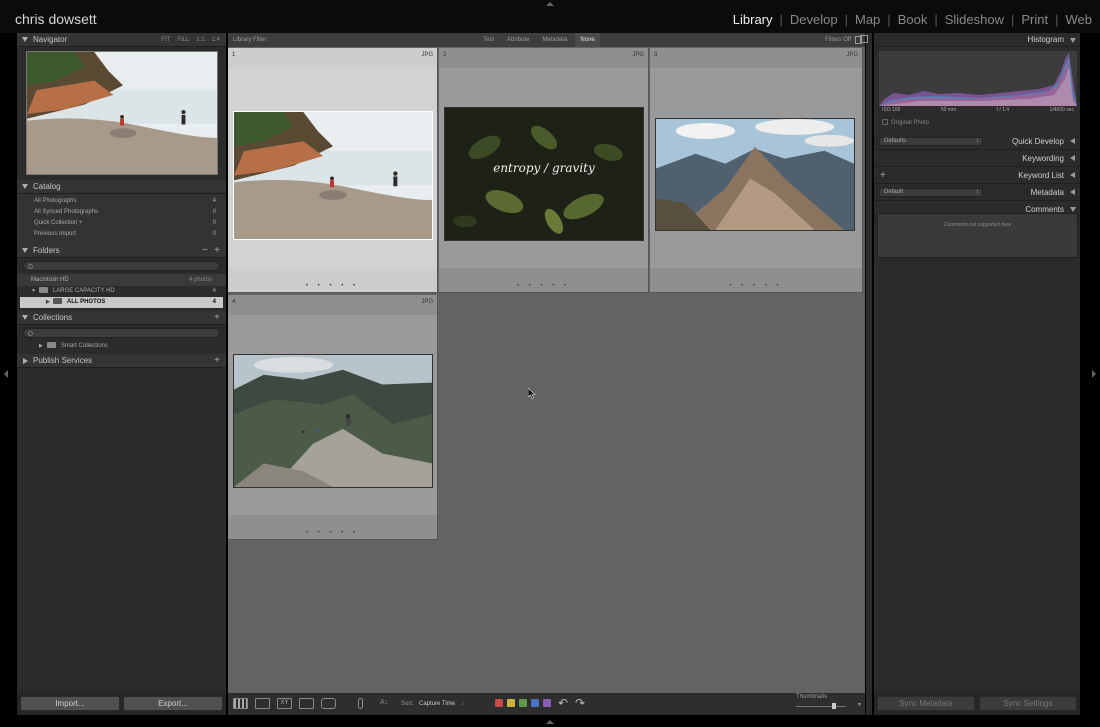 This screenshot has height=727, width=1100. I want to click on label-green-icon, so click(523, 703).